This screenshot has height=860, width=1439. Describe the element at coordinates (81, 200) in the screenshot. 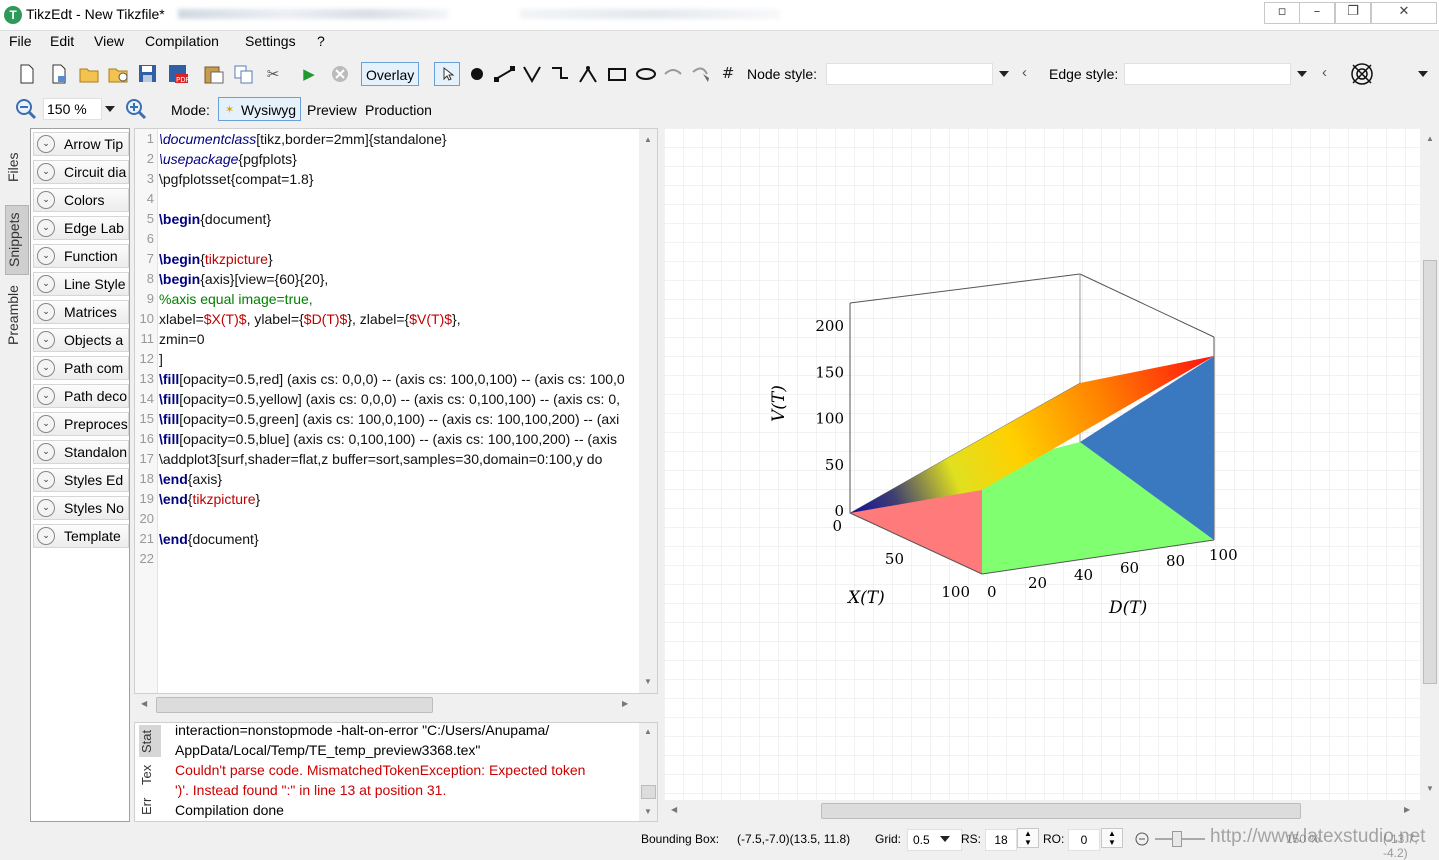

I see `snippet-item: ⌄ Colors` at that location.